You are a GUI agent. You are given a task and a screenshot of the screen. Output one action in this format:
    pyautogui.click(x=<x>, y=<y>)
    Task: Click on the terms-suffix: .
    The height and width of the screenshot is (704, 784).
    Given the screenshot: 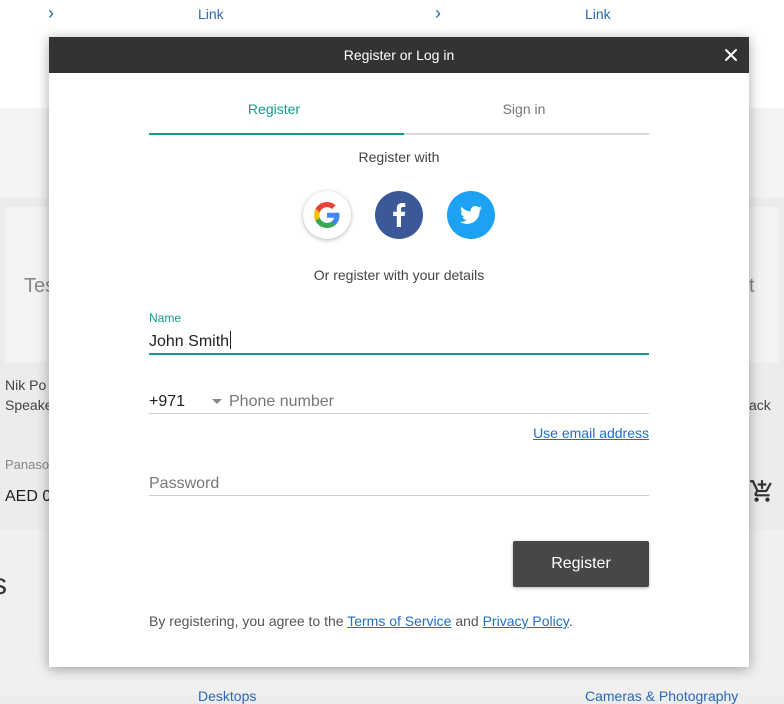 What is the action you would take?
    pyautogui.click(x=570, y=621)
    